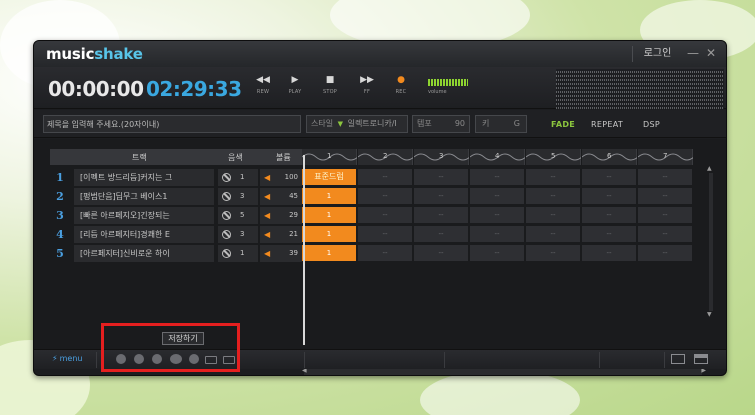 The width and height of the screenshot is (755, 415). I want to click on track-row: 2 [펑범단음]딥무그 베이스1 3 ◀ 45, so click(176, 197).